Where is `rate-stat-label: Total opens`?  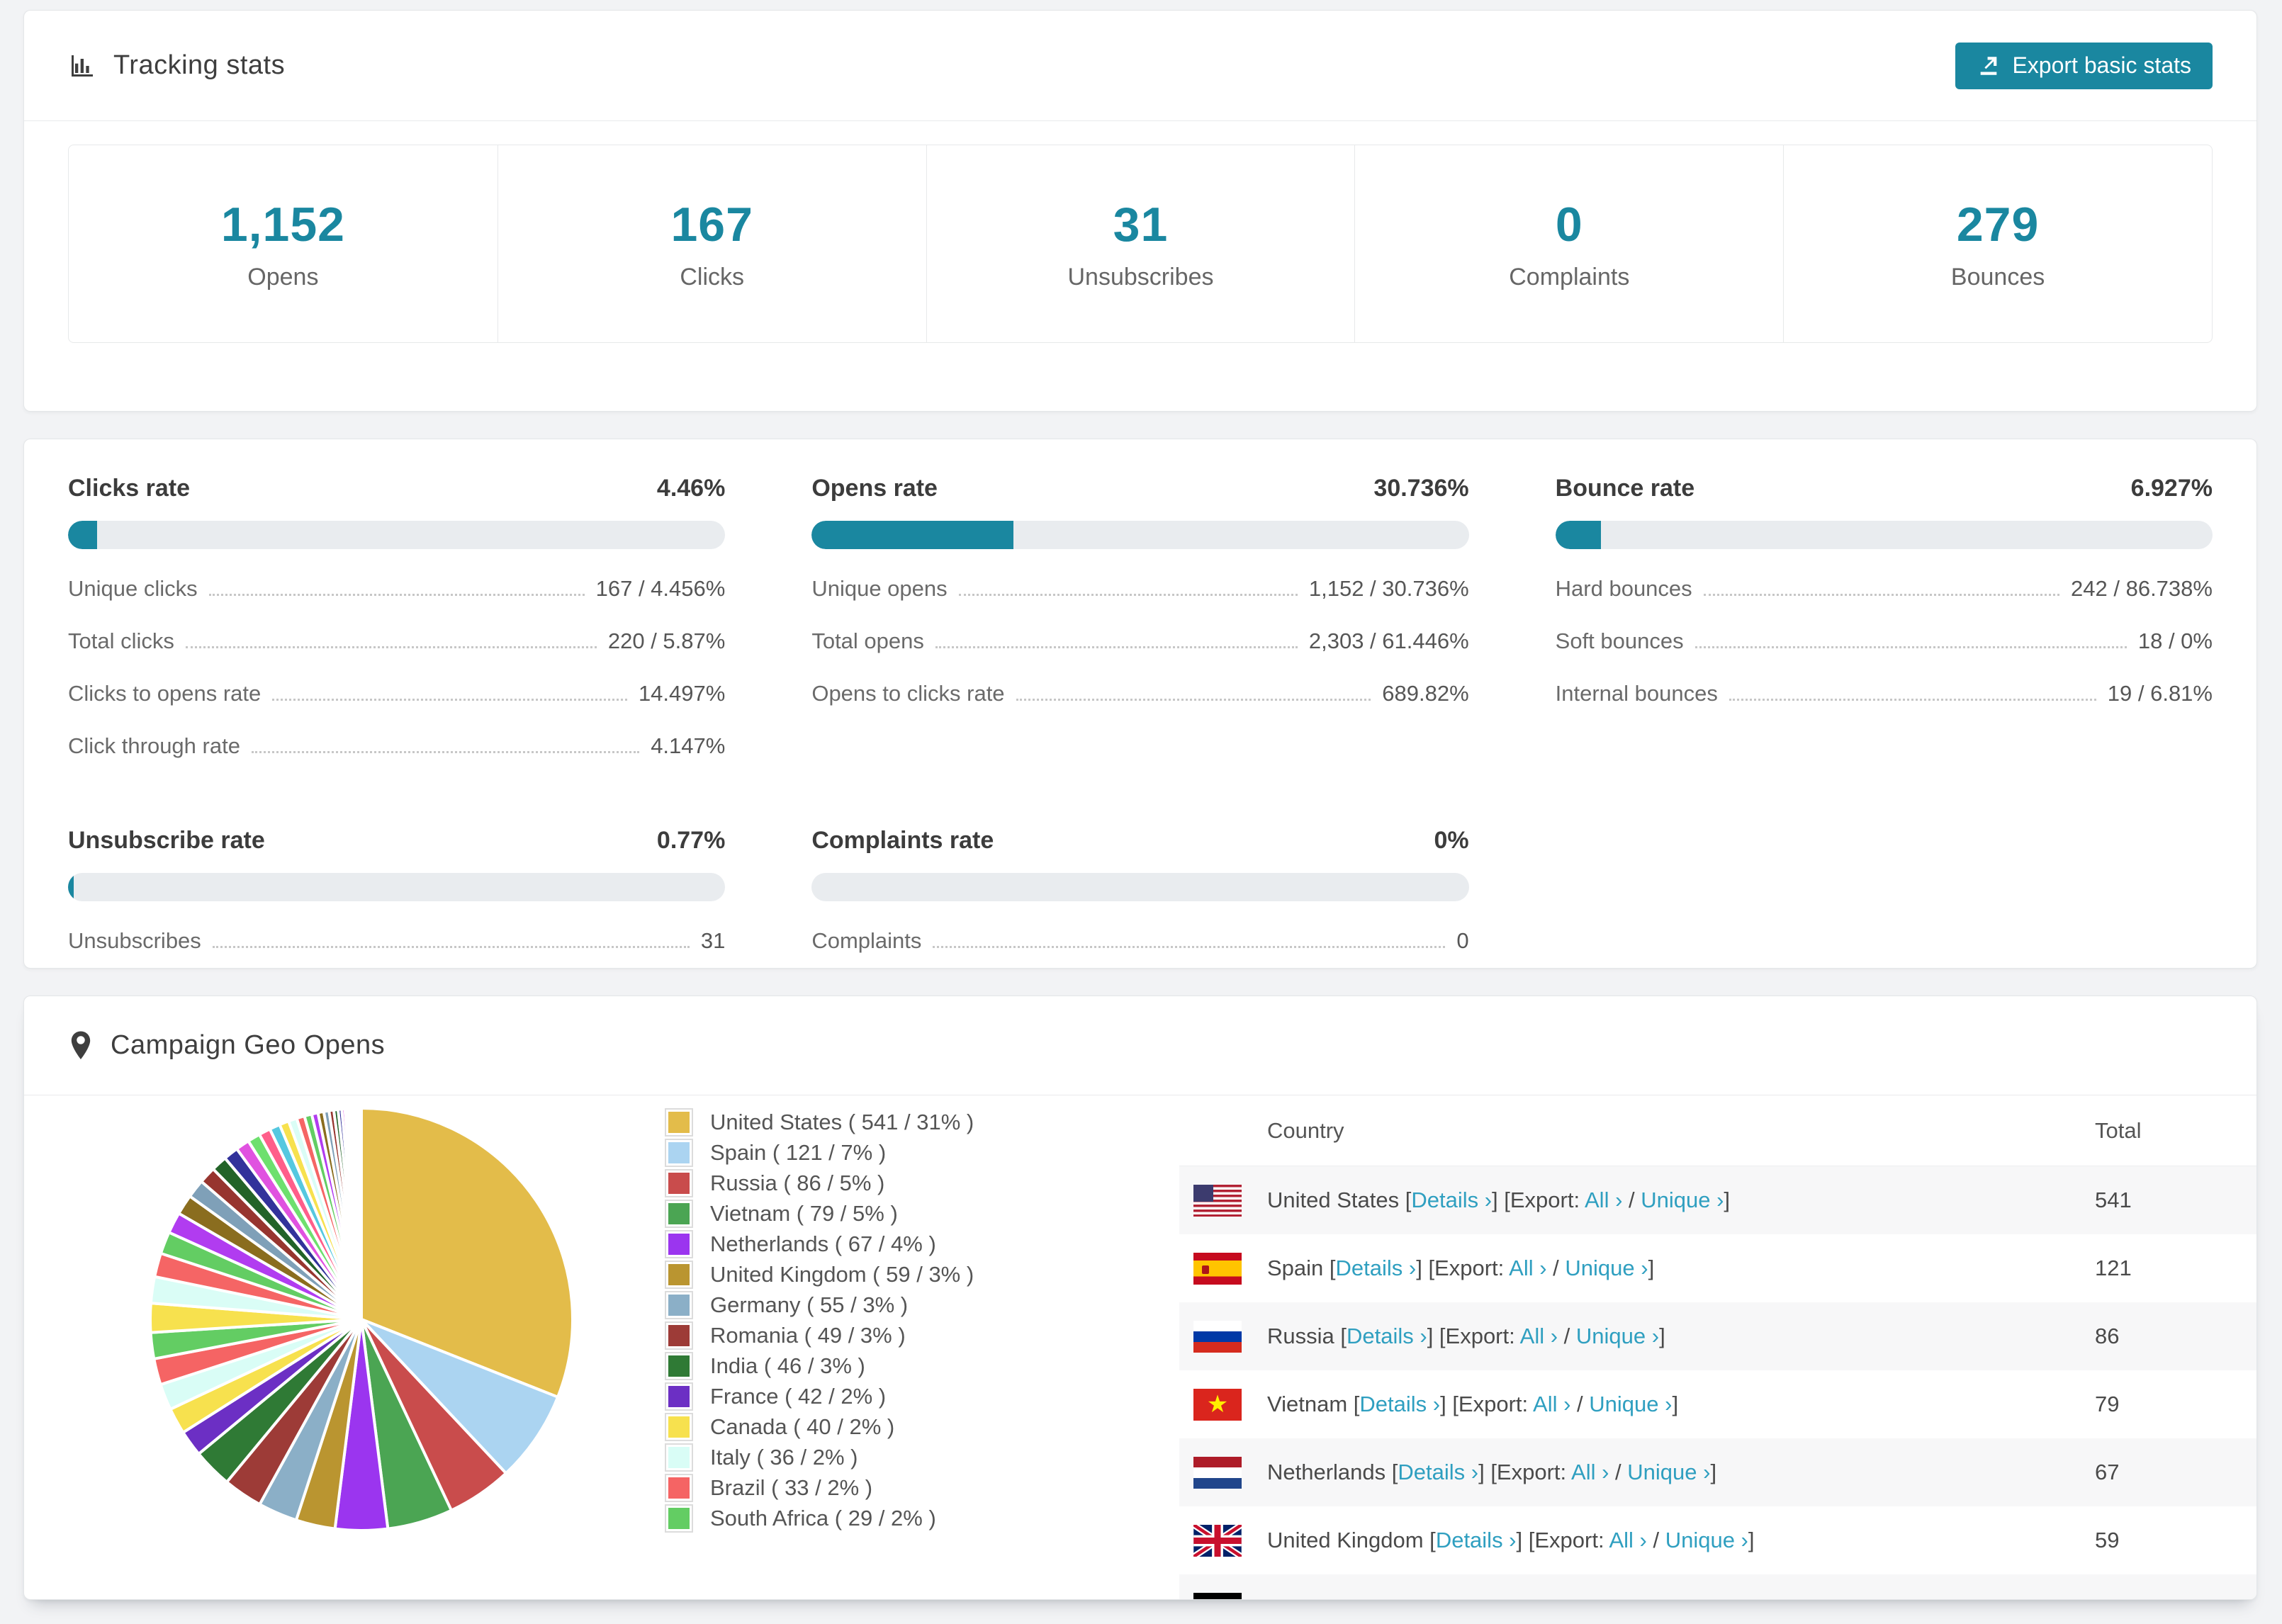
rate-stat-label: Total opens is located at coordinates (867, 640).